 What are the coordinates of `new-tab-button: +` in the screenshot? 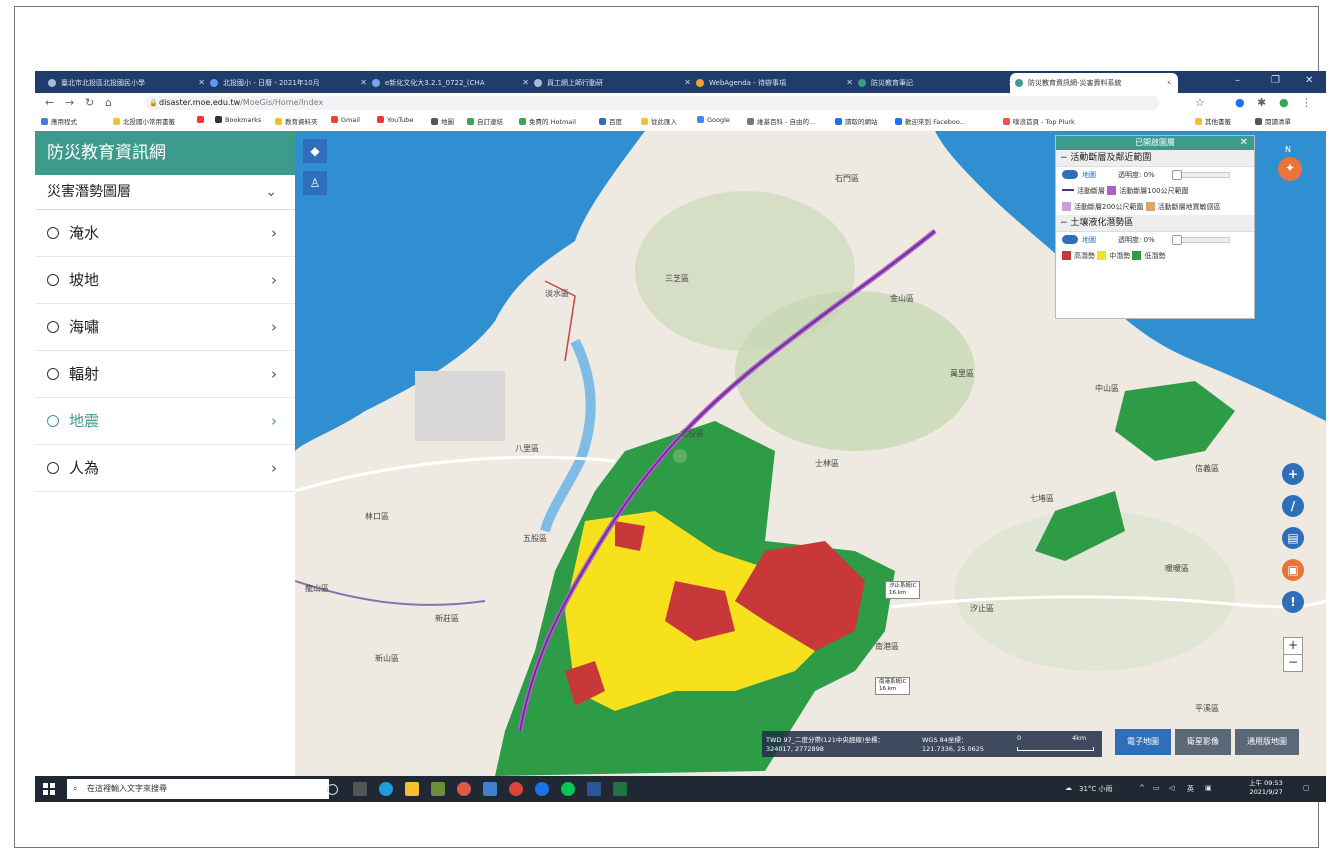 It's located at (1167, 82).